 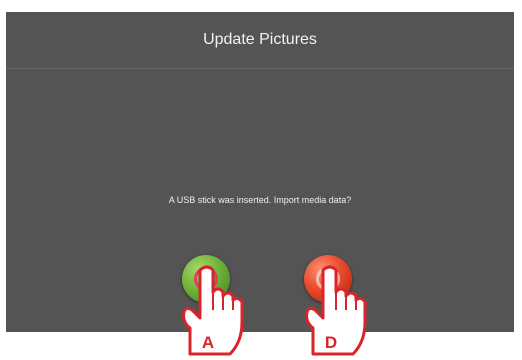 I want to click on marker-label-a: A, so click(x=208, y=342).